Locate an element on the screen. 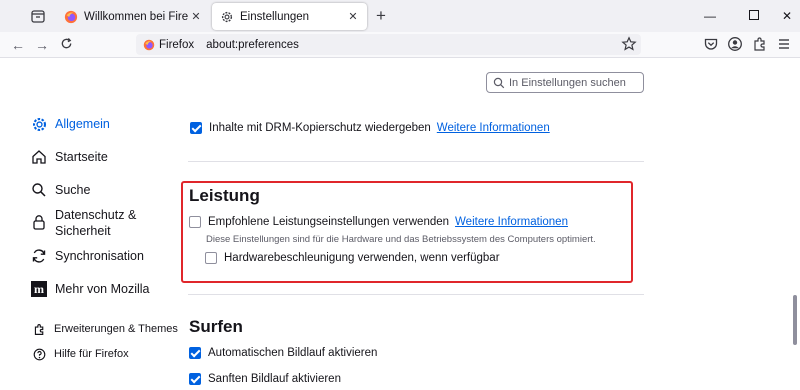 The height and width of the screenshot is (390, 800). puzzle-icon is located at coordinates (39, 329).